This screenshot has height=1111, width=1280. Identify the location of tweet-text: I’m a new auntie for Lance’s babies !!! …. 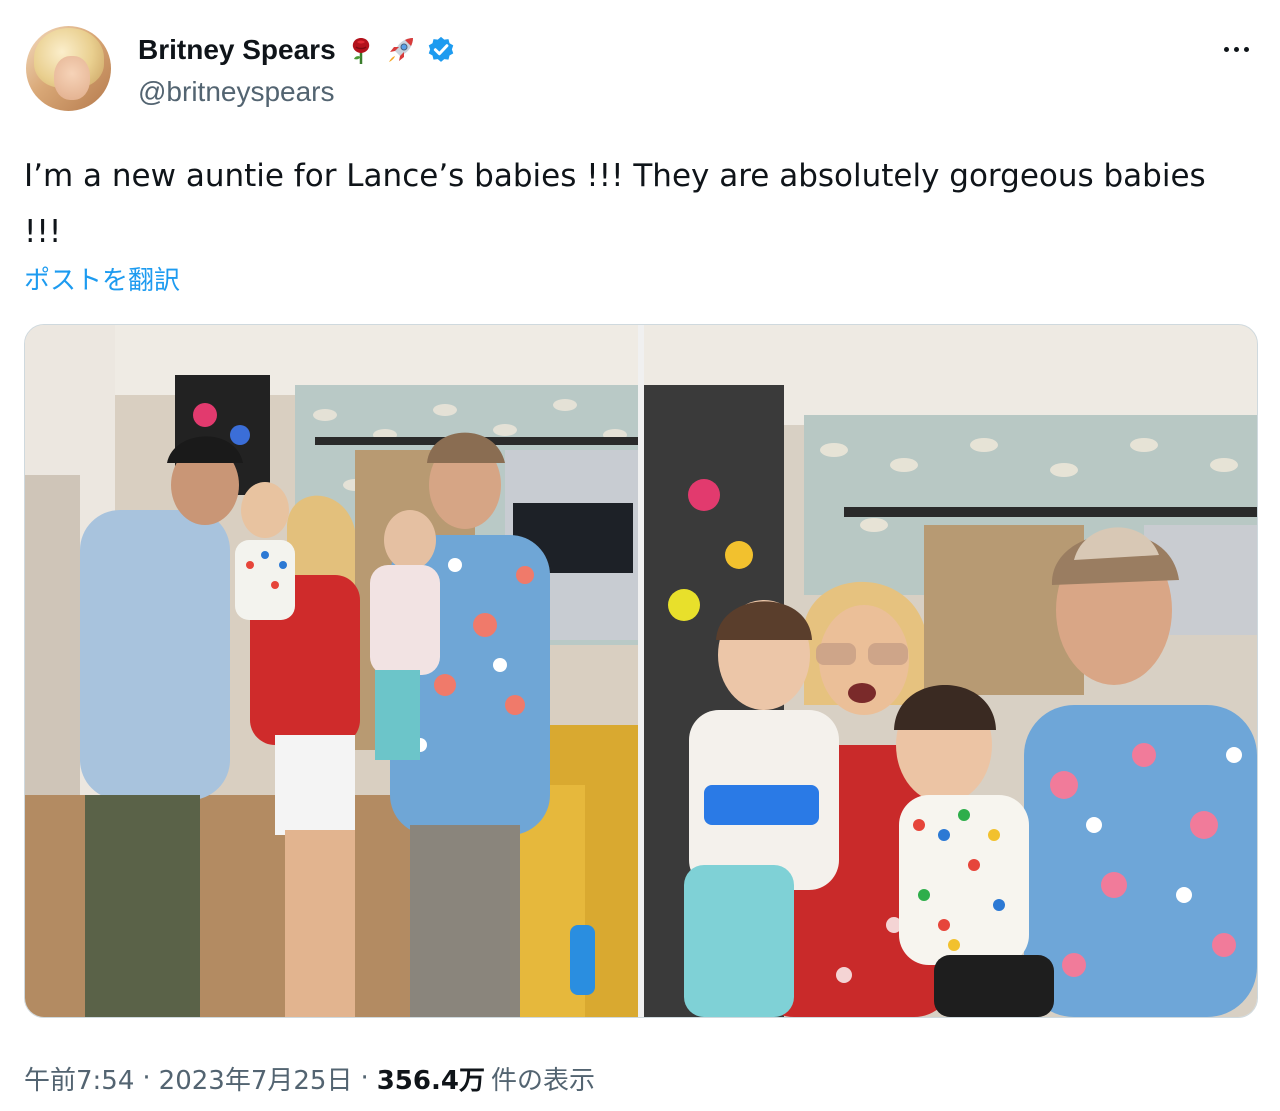
(615, 204).